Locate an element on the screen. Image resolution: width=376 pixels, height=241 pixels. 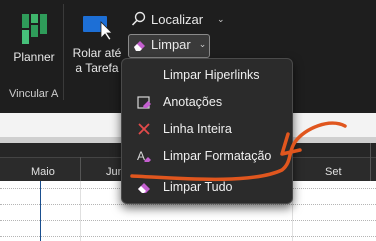
menu-item-label: Limpar Hiperlinks is located at coordinates (211, 75).